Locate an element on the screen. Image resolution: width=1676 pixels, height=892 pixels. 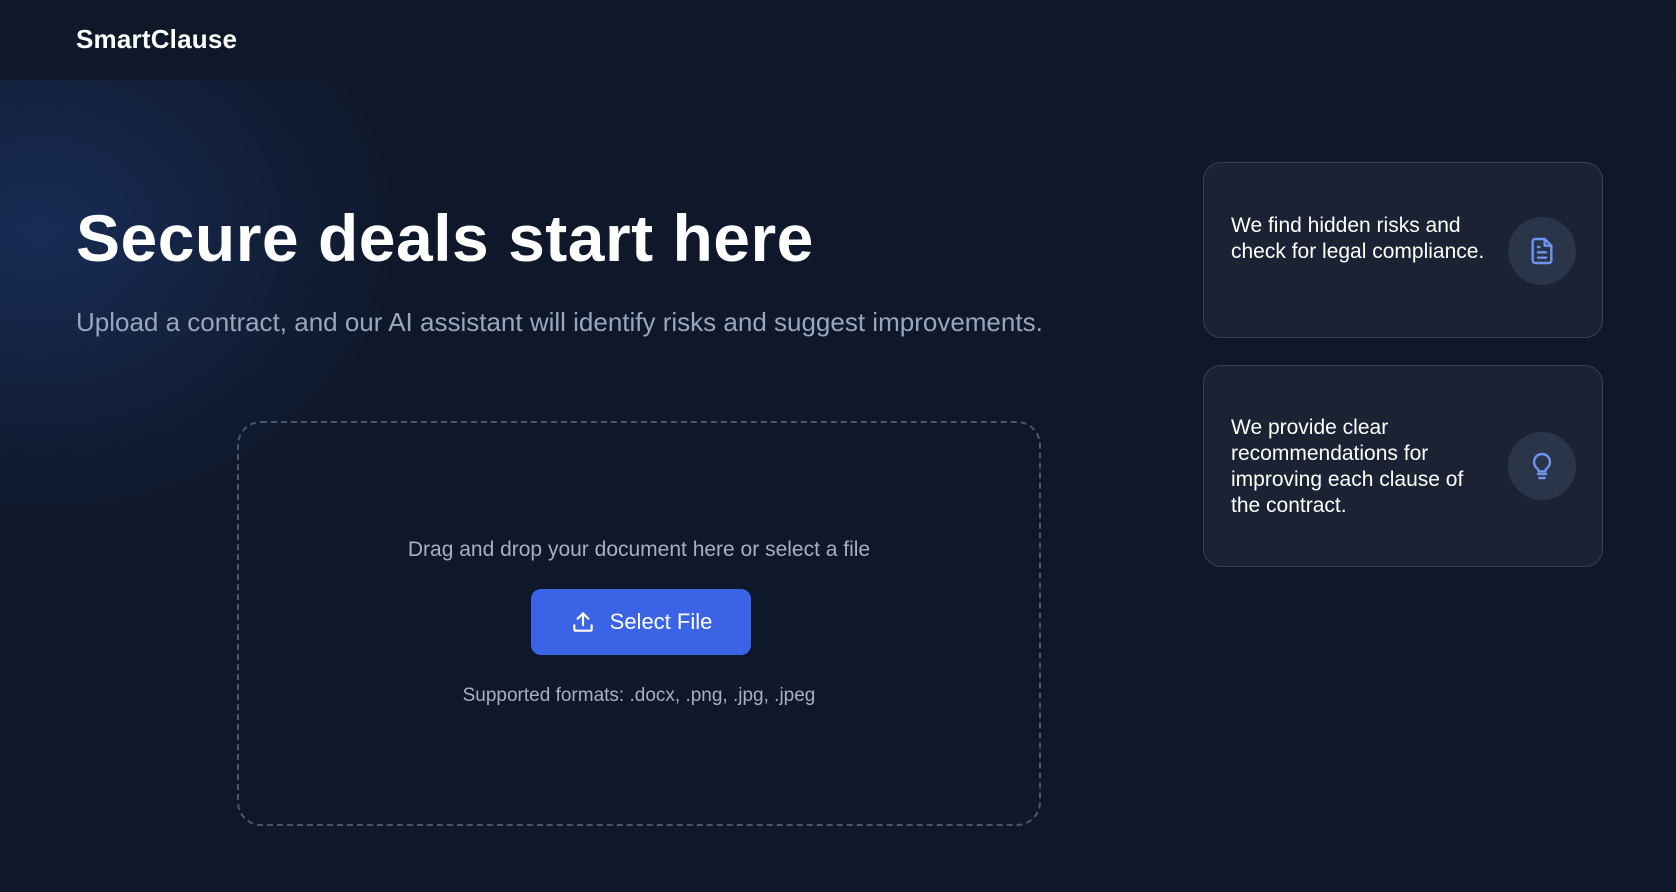
select-file-label: Select File is located at coordinates (661, 621).